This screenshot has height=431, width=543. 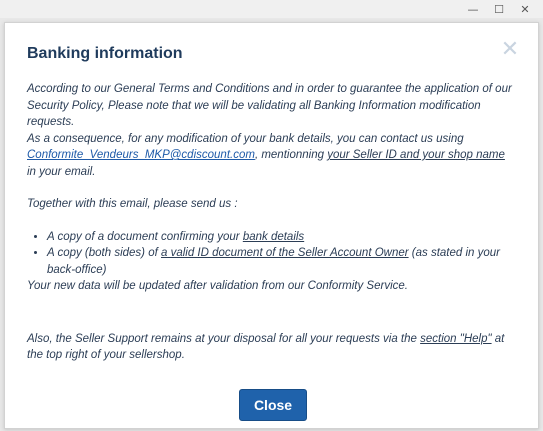 I want to click on email-link: Conformite_Vendeurs_MKP@cdiscount.com, so click(x=141, y=155).